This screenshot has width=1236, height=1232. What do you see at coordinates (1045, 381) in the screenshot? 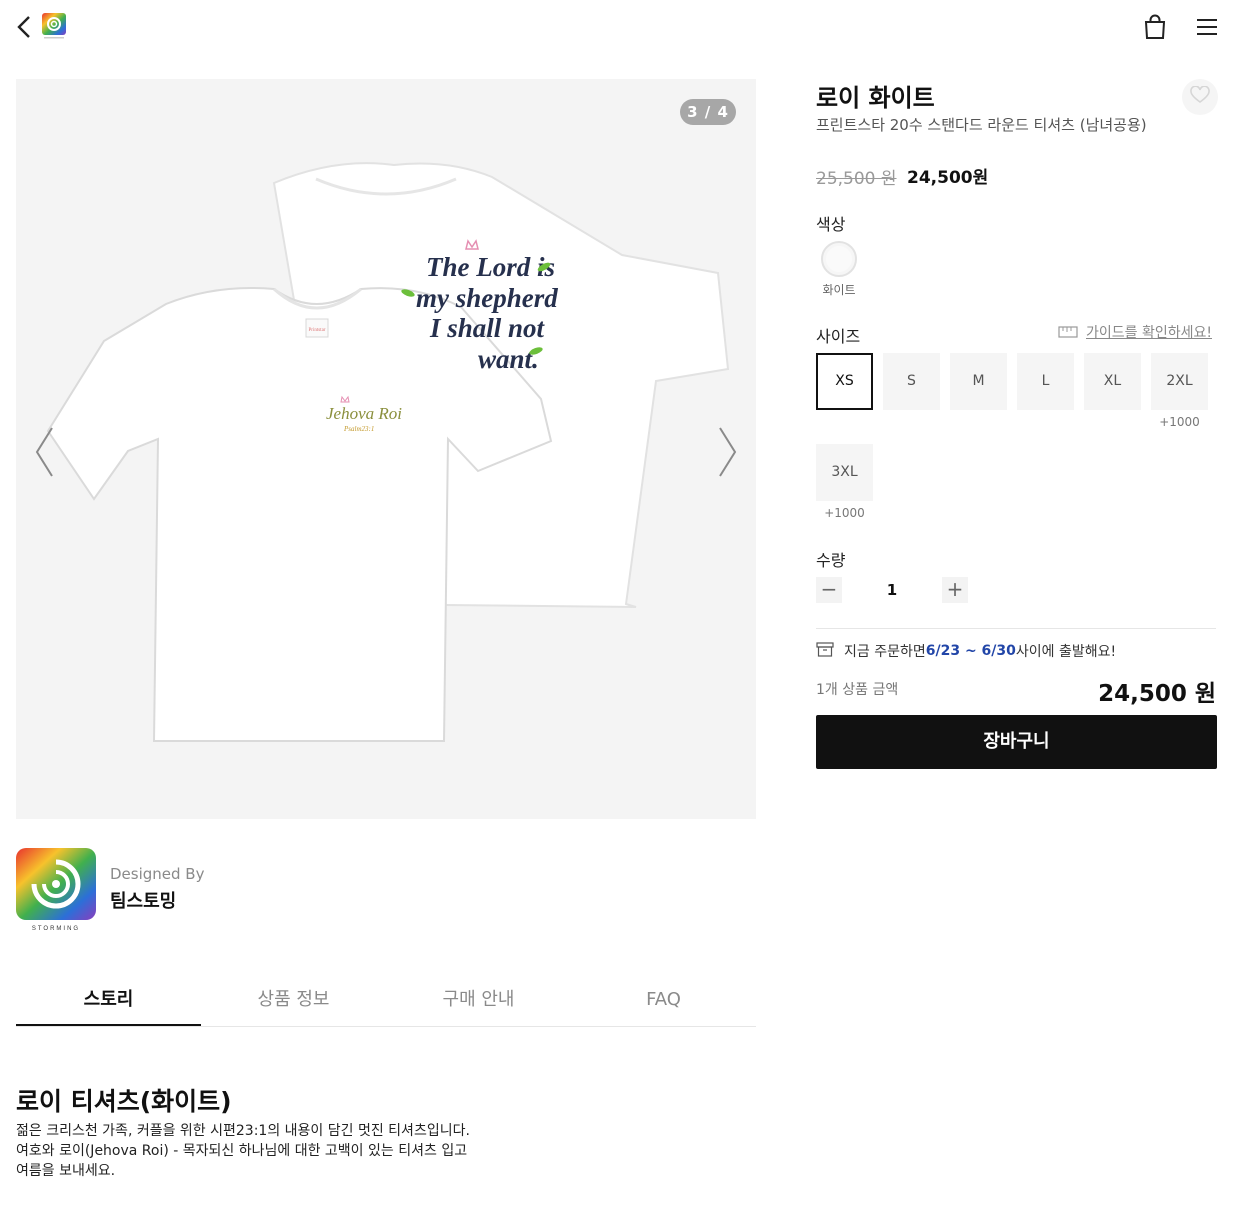
I see `size-option-l: L` at bounding box center [1045, 381].